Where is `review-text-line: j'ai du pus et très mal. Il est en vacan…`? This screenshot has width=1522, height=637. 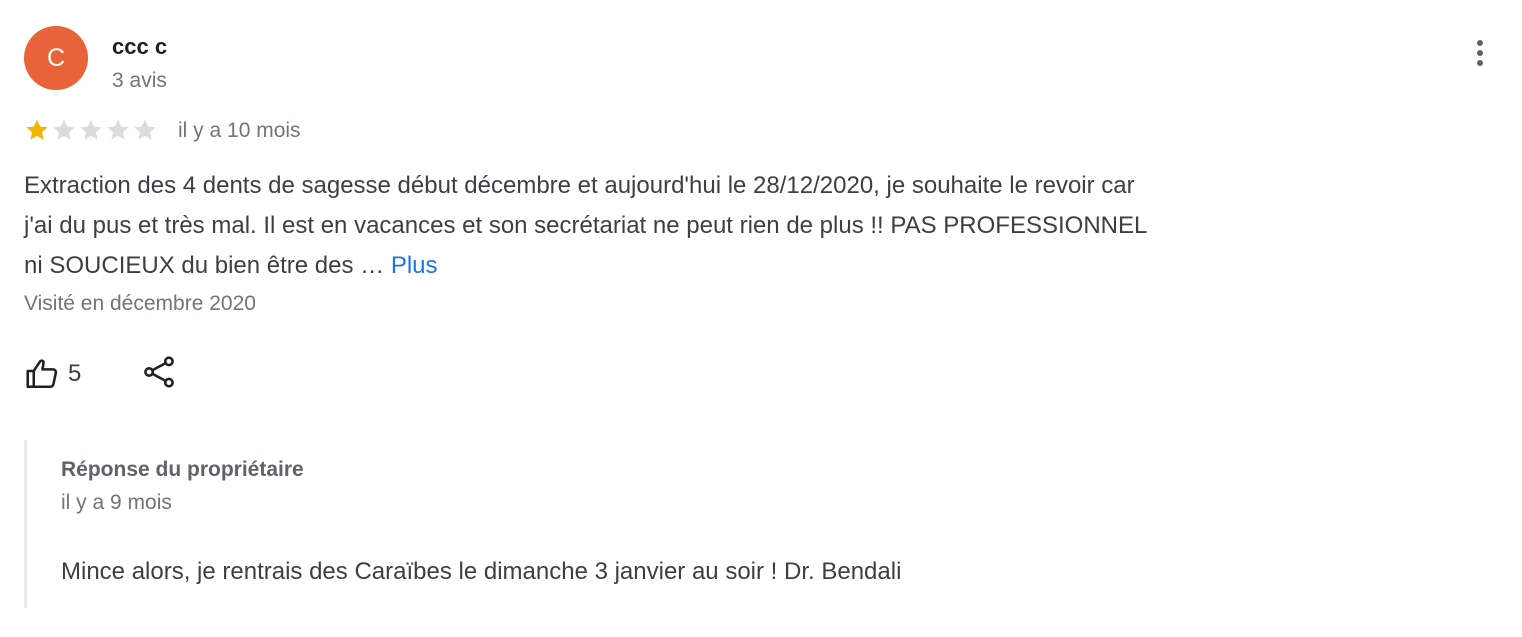
review-text-line: j'ai du pus et très mal. Il est en vacan… is located at coordinates (586, 225).